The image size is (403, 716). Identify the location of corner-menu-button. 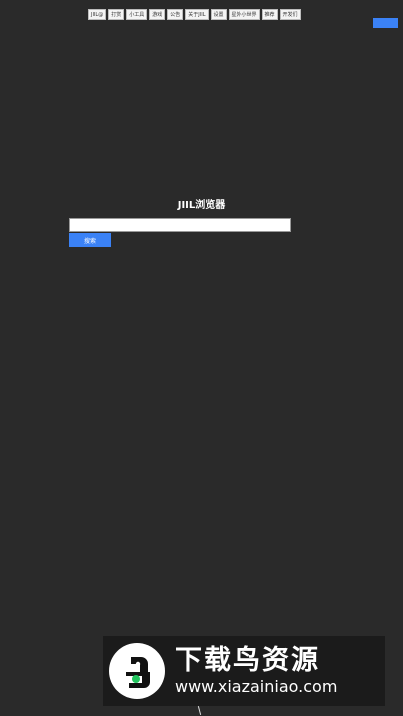
(385, 23).